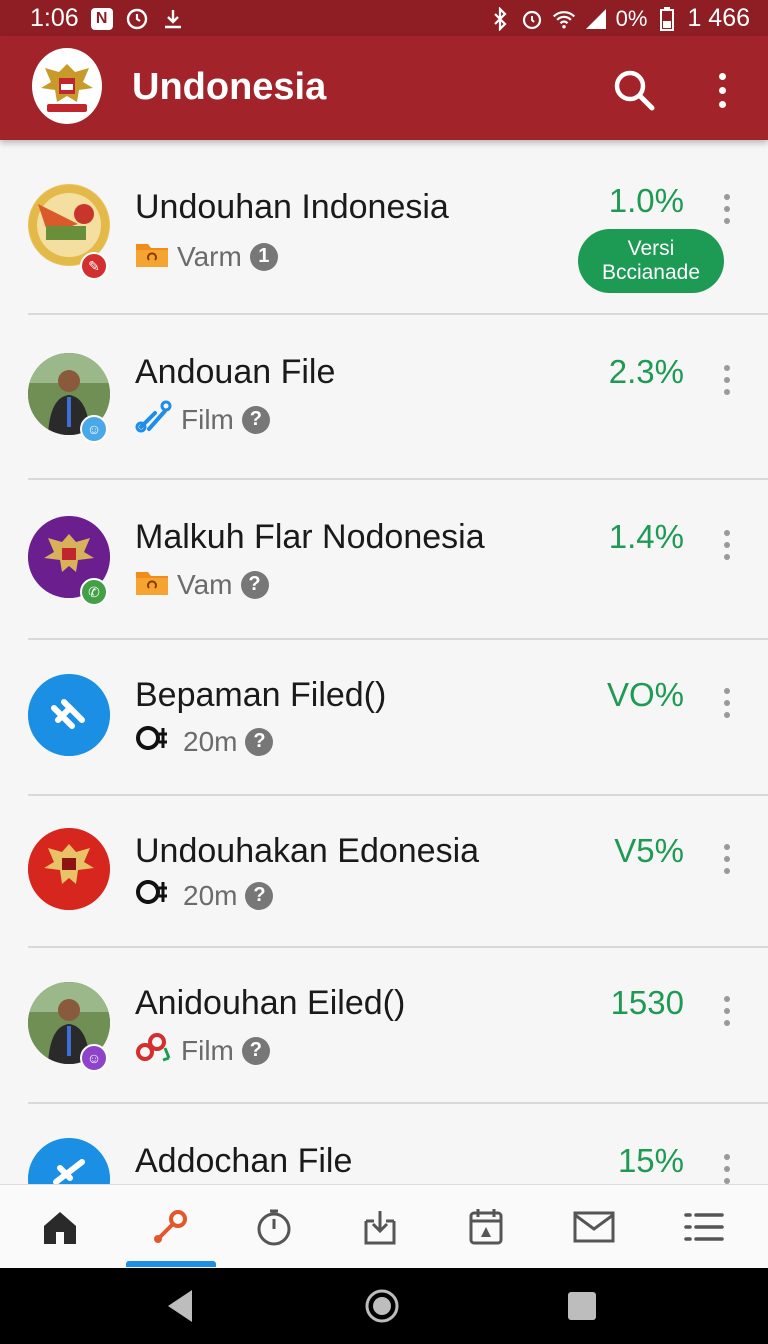  I want to click on list-item: ☺ Anidouhan Eiled() Film ? 1530, so click(384, 1026).